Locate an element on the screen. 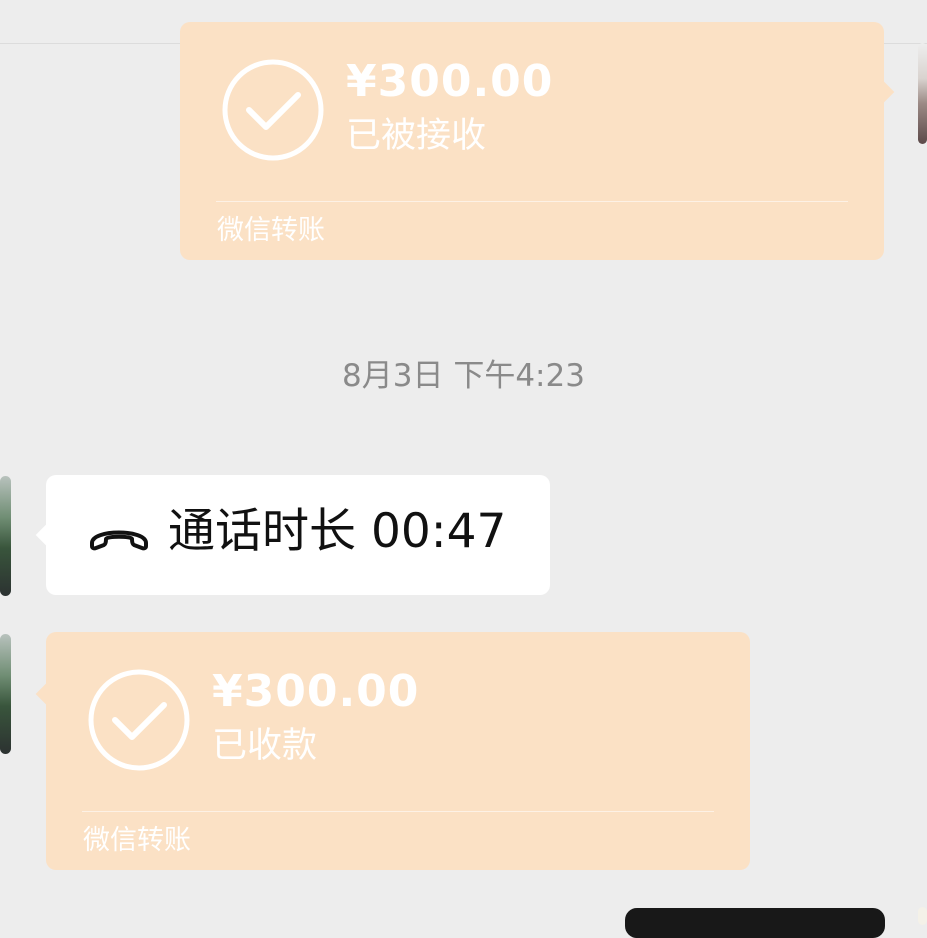 This screenshot has width=927, height=938. transfer-status: 已收款 is located at coordinates (265, 746).